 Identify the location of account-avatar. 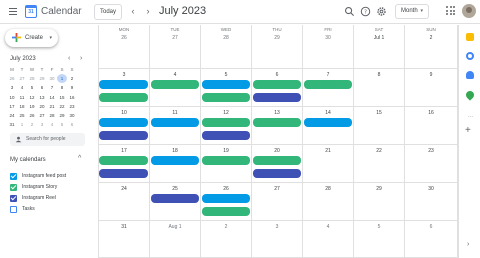
(469, 11).